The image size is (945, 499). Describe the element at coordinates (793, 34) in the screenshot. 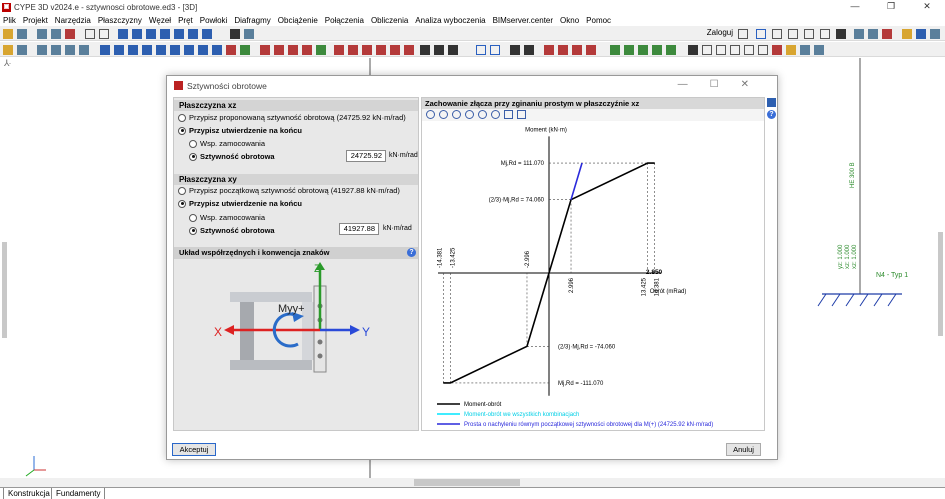

I see `profile-icon` at that location.